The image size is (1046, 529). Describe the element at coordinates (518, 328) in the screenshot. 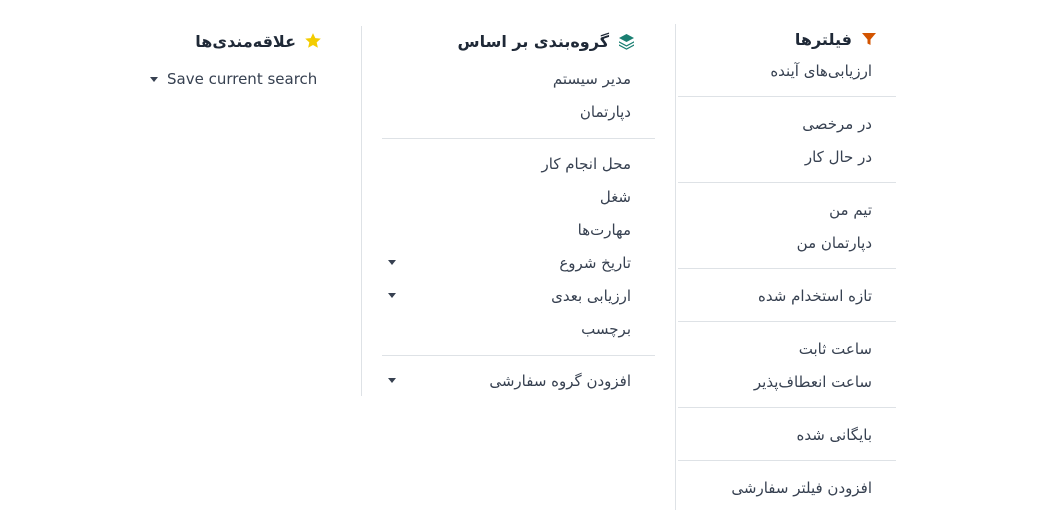

I see `groupby-option: برچسب` at that location.